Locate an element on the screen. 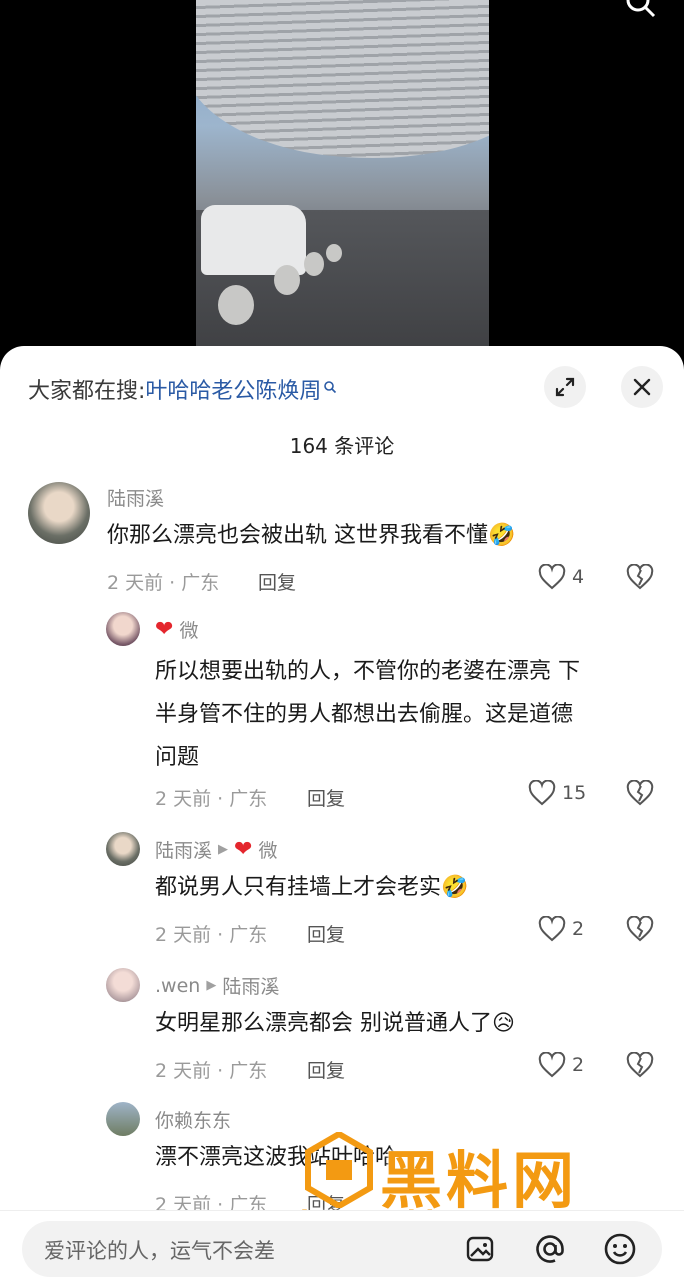 This screenshot has height=1280, width=684. username: 陆雨溪 is located at coordinates (135, 497).